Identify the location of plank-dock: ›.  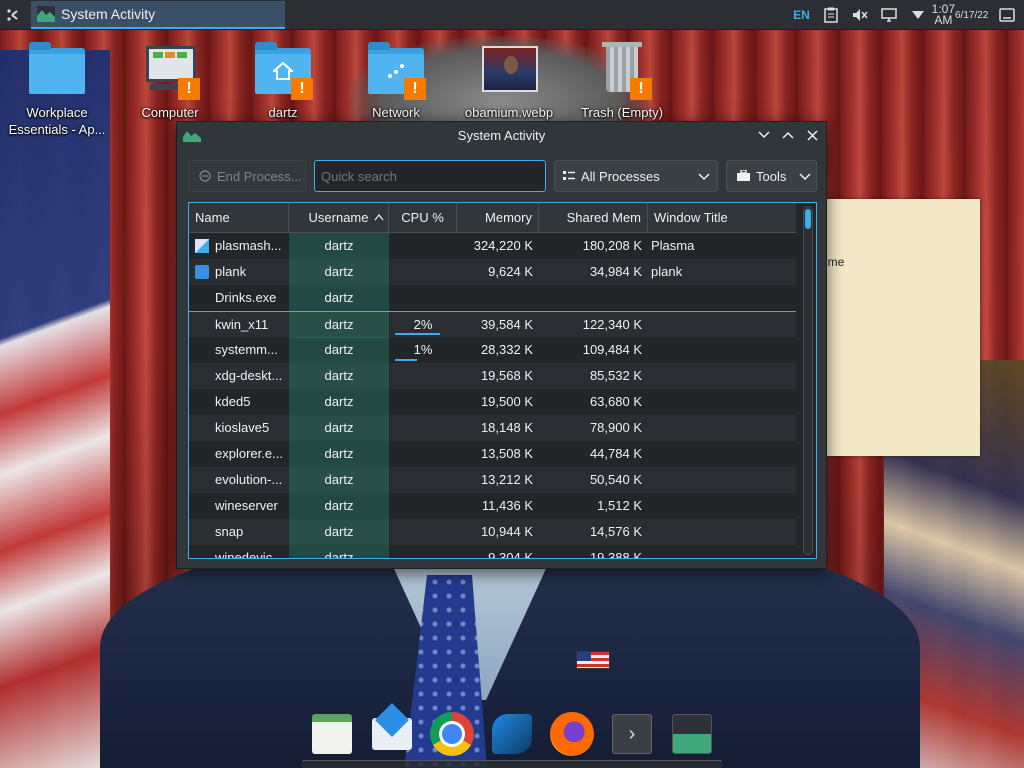
(512, 736).